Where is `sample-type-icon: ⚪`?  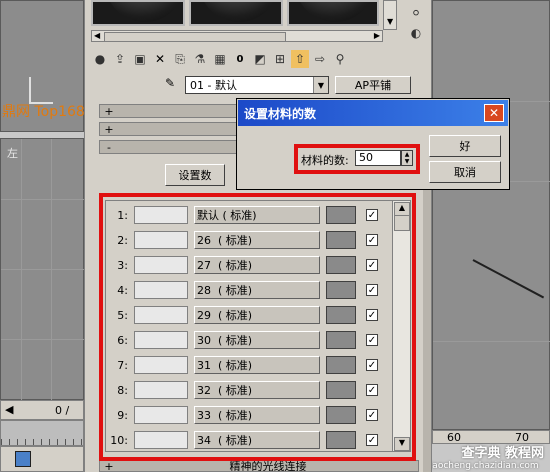
sample-type-icon: ⚪ is located at coordinates (416, 13).